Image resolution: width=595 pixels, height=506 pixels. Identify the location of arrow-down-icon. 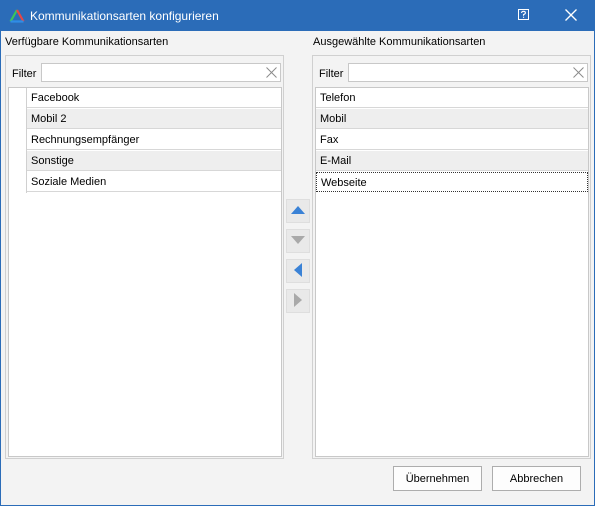
(298, 241).